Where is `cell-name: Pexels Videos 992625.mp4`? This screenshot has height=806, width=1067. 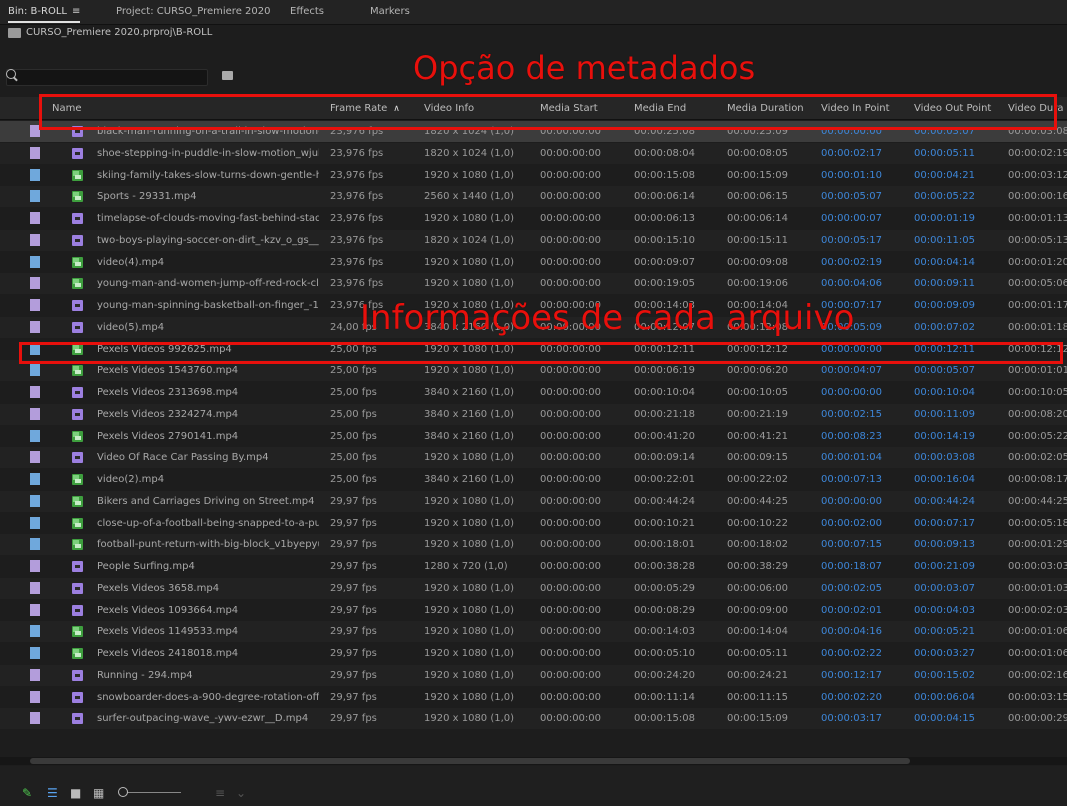 cell-name: Pexels Videos 992625.mp4 is located at coordinates (208, 349).